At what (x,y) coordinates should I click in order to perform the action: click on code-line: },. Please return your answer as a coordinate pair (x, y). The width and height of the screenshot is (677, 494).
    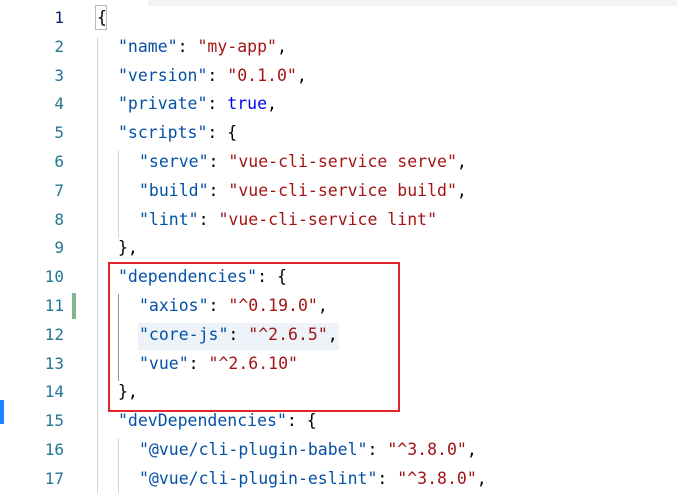
    Looking at the image, I should click on (128, 248).